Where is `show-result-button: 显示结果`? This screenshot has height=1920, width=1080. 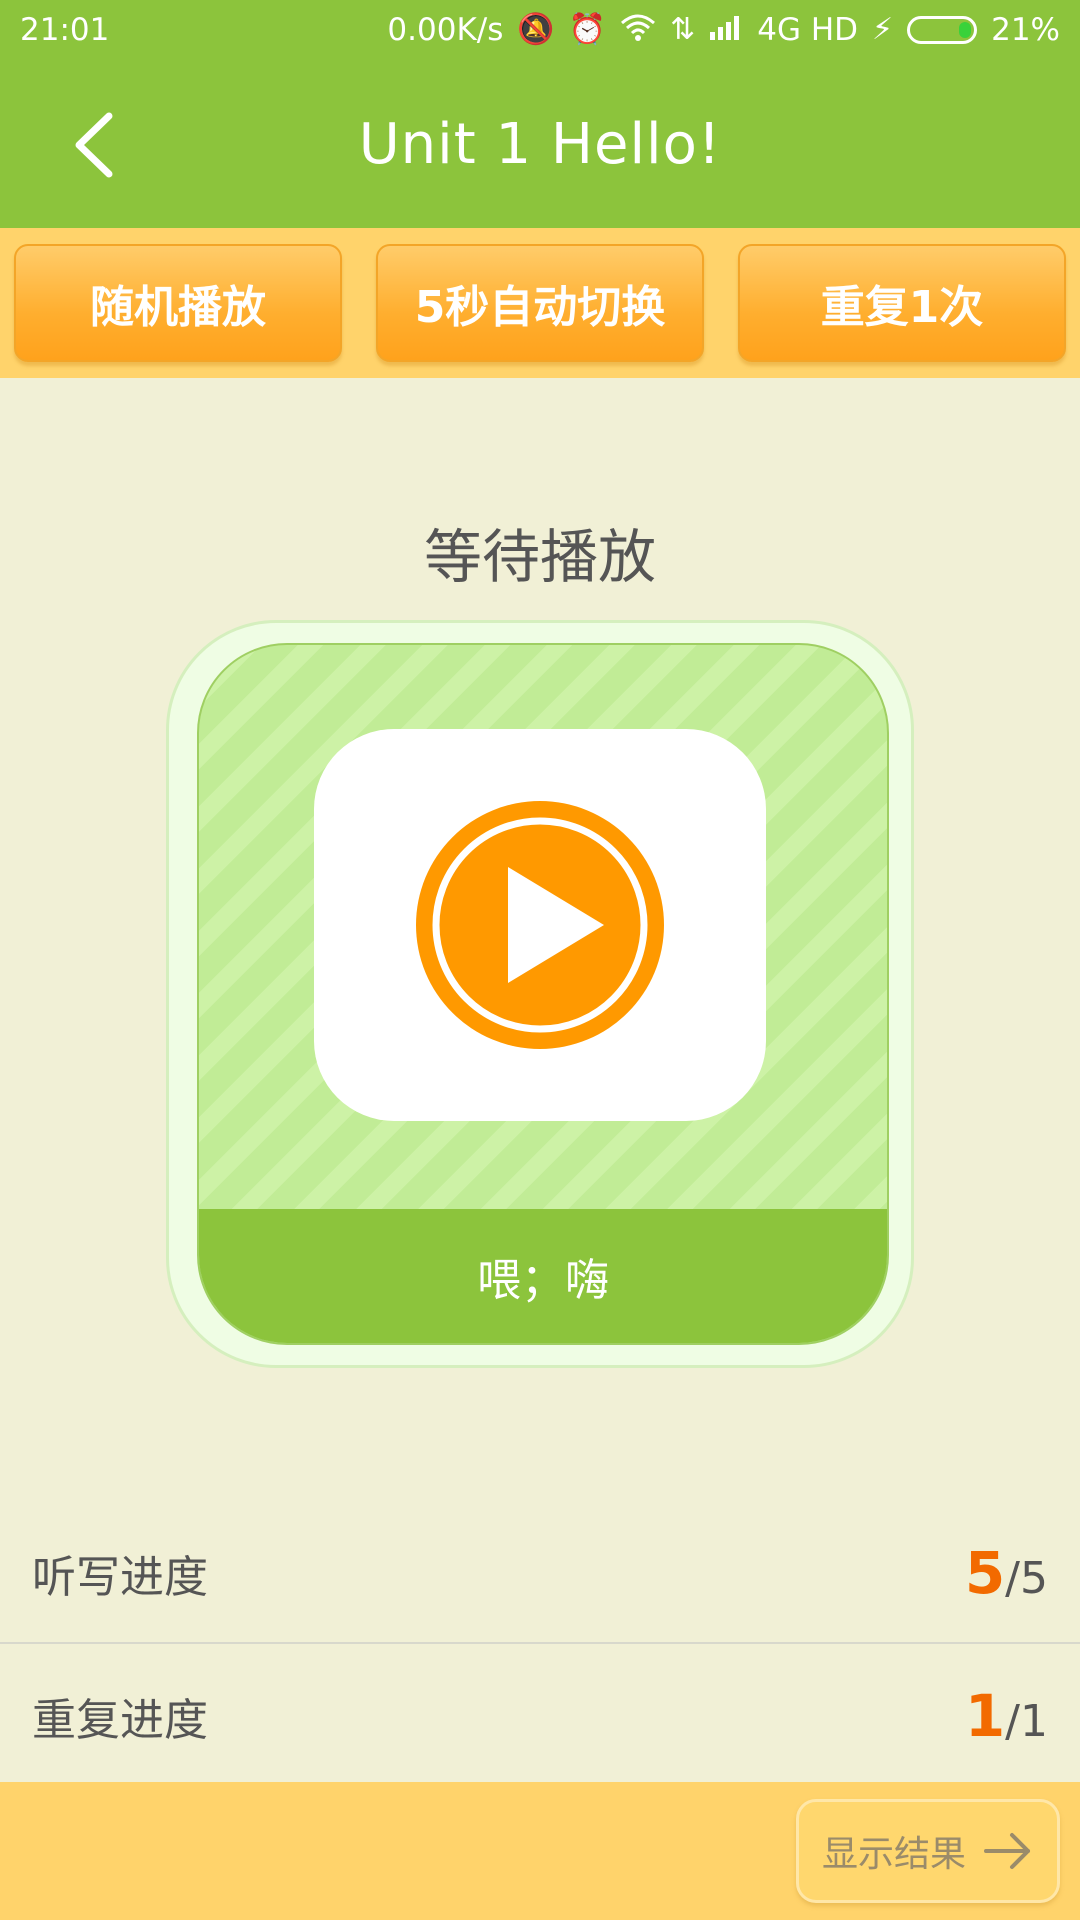 show-result-button: 显示结果 is located at coordinates (928, 1851).